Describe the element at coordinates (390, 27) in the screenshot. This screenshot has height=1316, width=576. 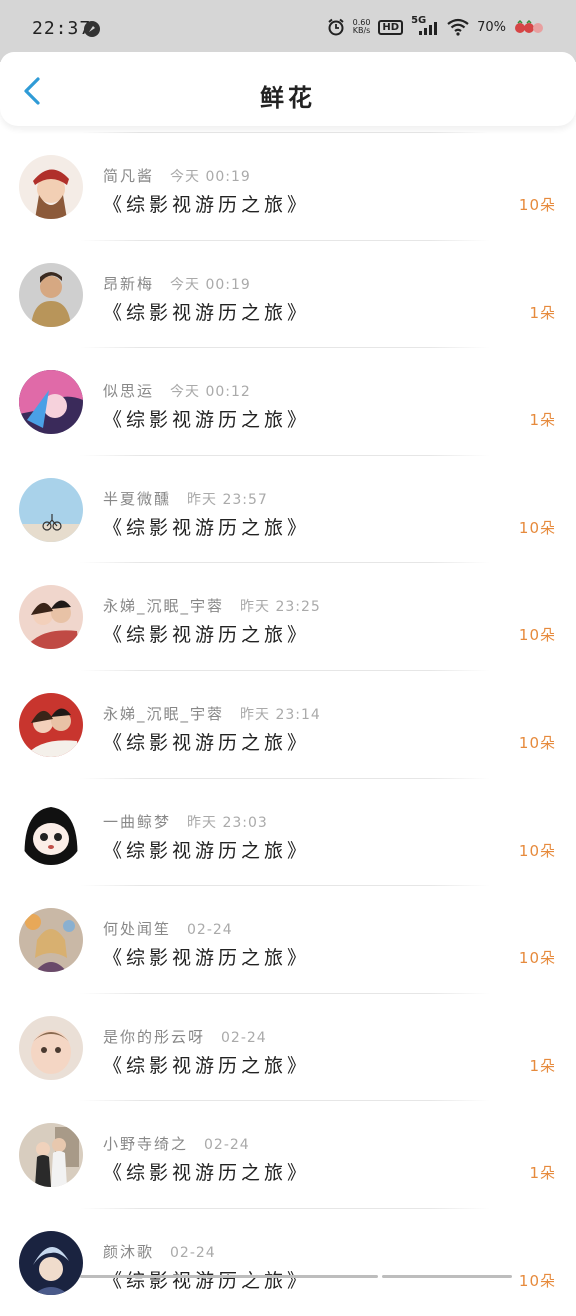
I see `hd-icon: HD` at that location.